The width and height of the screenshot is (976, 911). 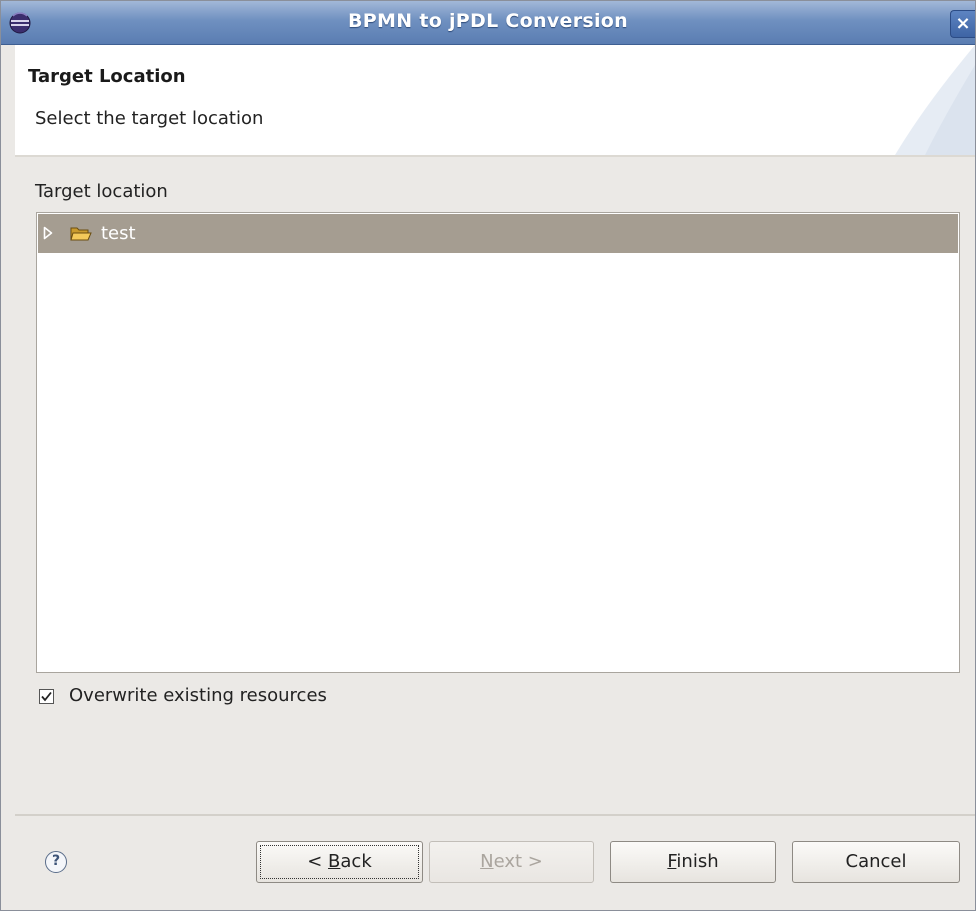 I want to click on focus-ring, so click(x=339, y=862).